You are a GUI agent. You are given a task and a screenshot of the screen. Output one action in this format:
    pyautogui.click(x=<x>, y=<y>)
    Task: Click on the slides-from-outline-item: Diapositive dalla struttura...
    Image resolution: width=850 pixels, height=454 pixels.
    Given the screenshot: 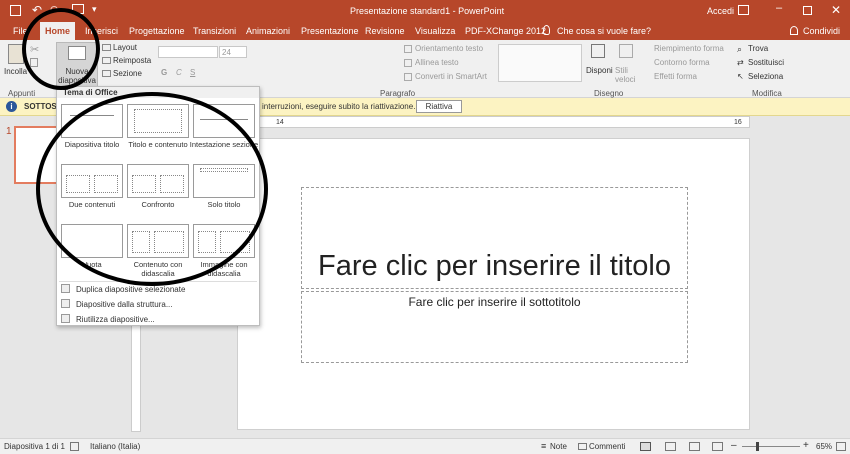 What is the action you would take?
    pyautogui.click(x=117, y=304)
    